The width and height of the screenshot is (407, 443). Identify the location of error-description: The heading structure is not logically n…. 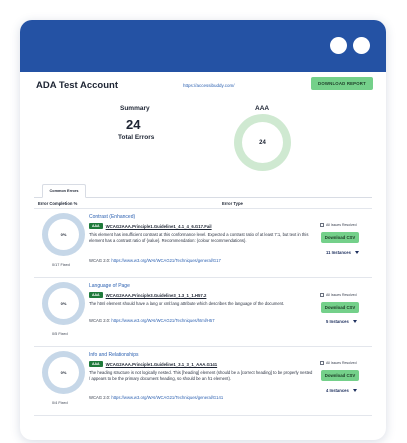
(201, 376).